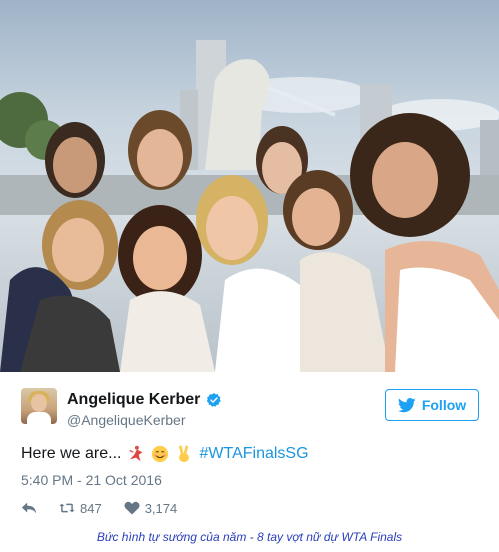  I want to click on author-name-row: Angelique Kerber, so click(144, 400).